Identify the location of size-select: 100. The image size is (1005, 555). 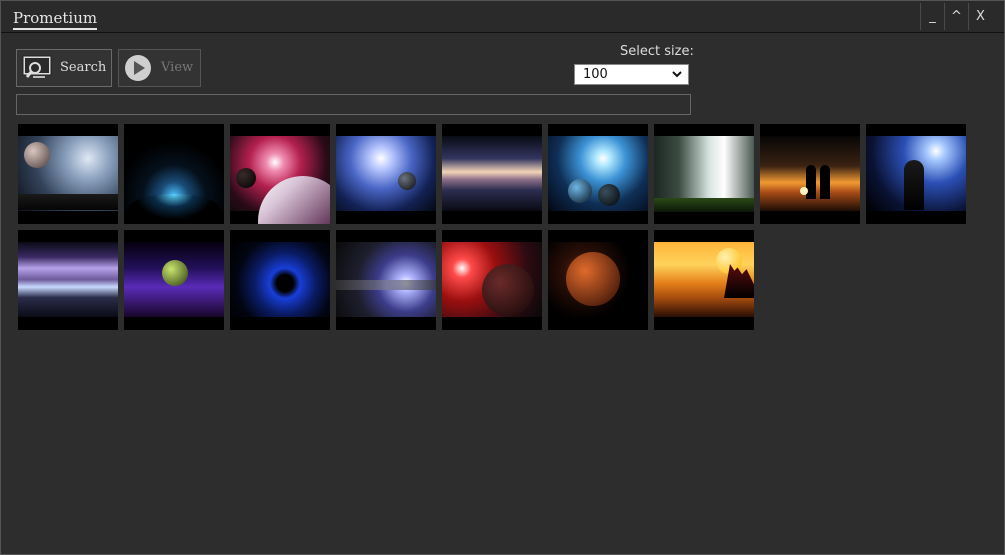
(631, 74).